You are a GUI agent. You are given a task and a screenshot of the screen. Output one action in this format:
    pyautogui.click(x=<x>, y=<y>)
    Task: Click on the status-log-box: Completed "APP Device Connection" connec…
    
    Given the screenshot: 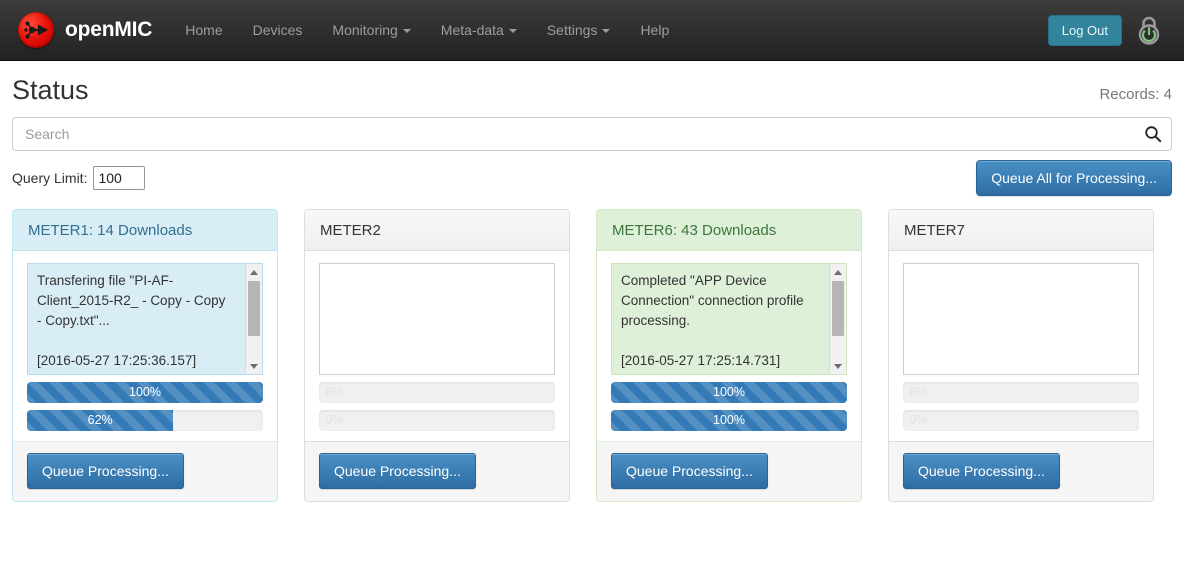 What is the action you would take?
    pyautogui.click(x=729, y=319)
    